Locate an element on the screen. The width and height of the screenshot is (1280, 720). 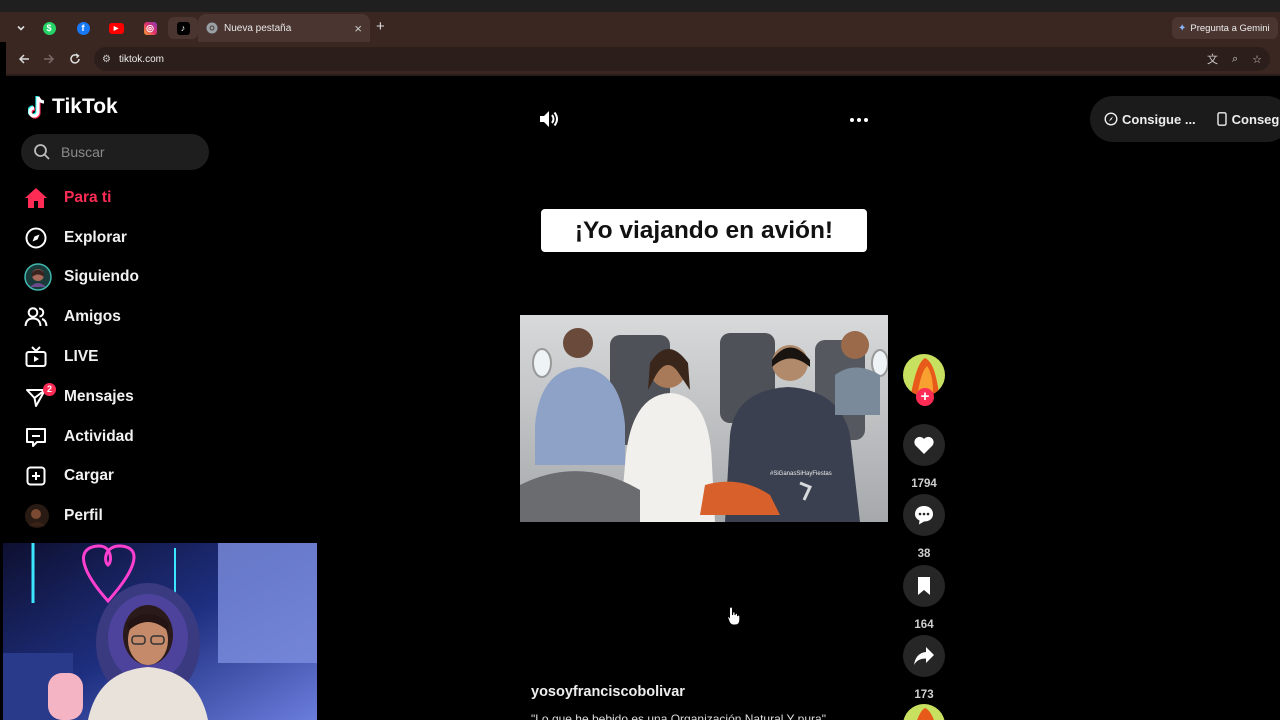
tab-nueva-pestana: Nueva pestaña × is located at coordinates (284, 28).